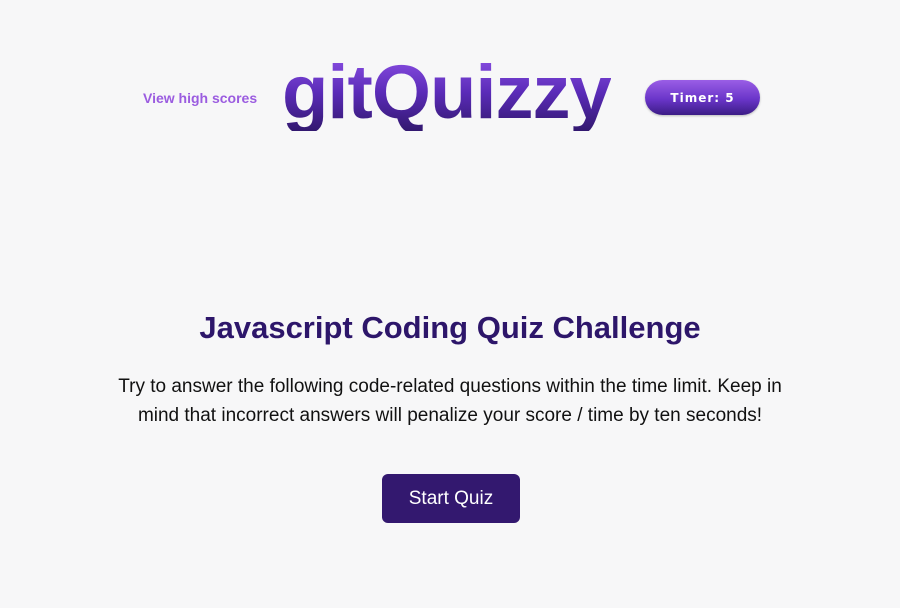 The width and height of the screenshot is (900, 608). Describe the element at coordinates (200, 98) in the screenshot. I see `view-high-scores-link: View high scores` at that location.